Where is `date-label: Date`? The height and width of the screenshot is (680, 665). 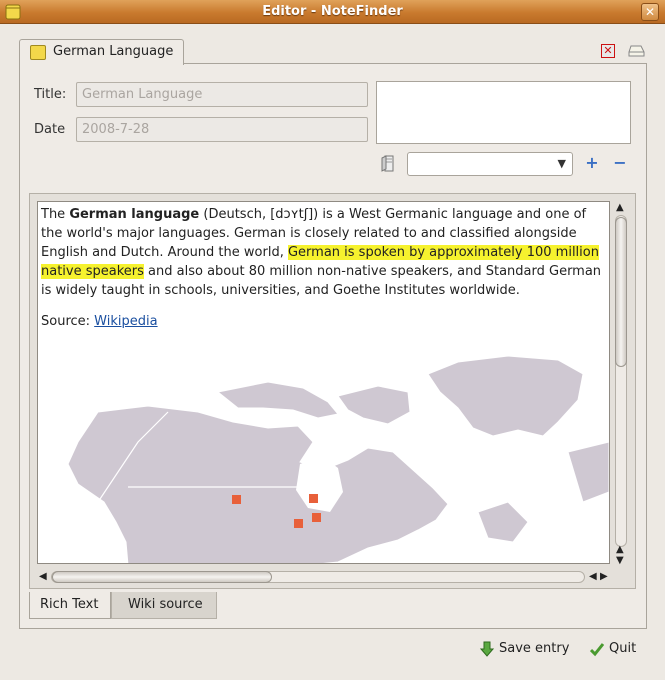 date-label: Date is located at coordinates (50, 129).